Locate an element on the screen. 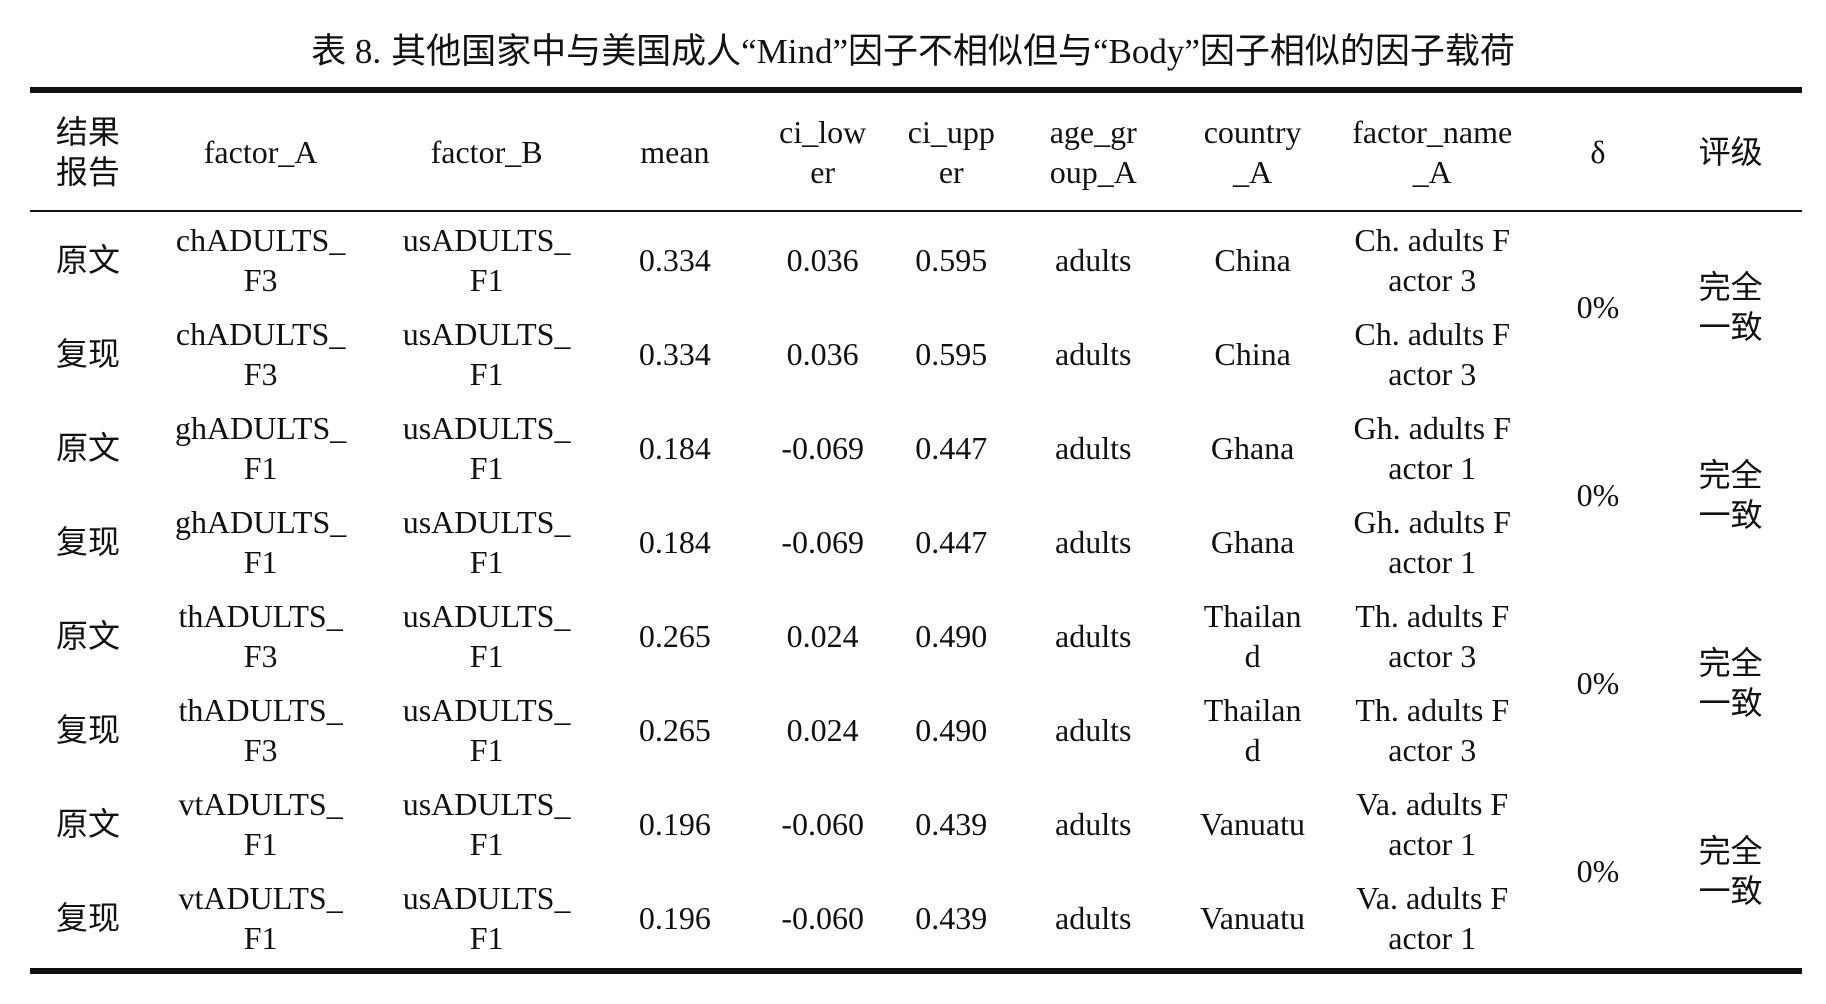 The height and width of the screenshot is (1004, 1826). col-header-delta: δ is located at coordinates (1598, 151).